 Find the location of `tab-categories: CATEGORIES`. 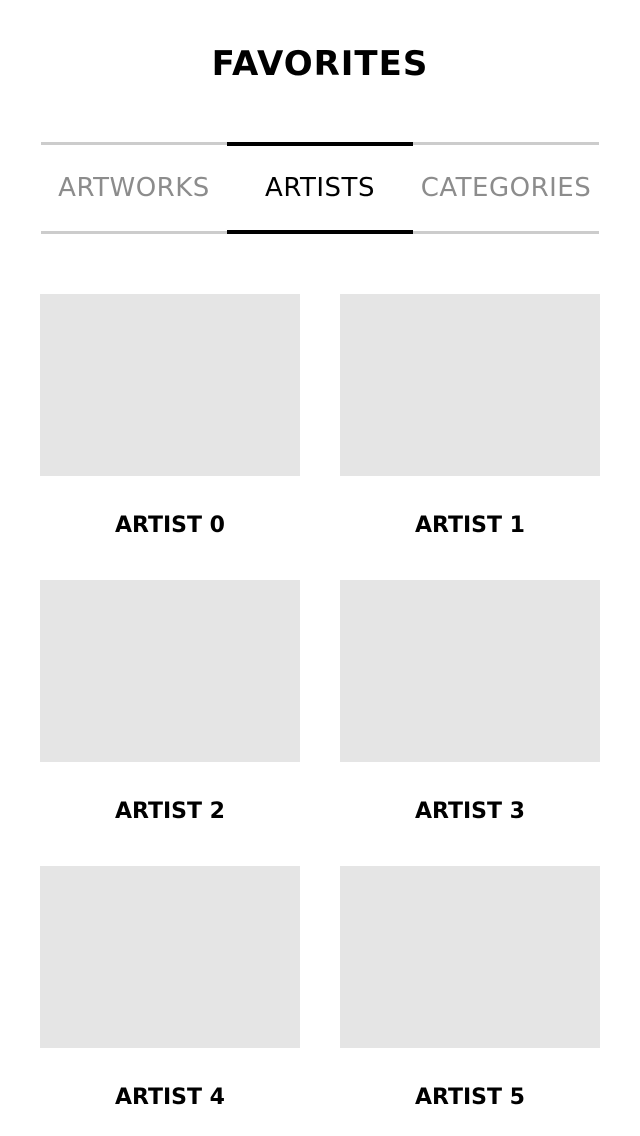

tab-categories: CATEGORIES is located at coordinates (506, 188).